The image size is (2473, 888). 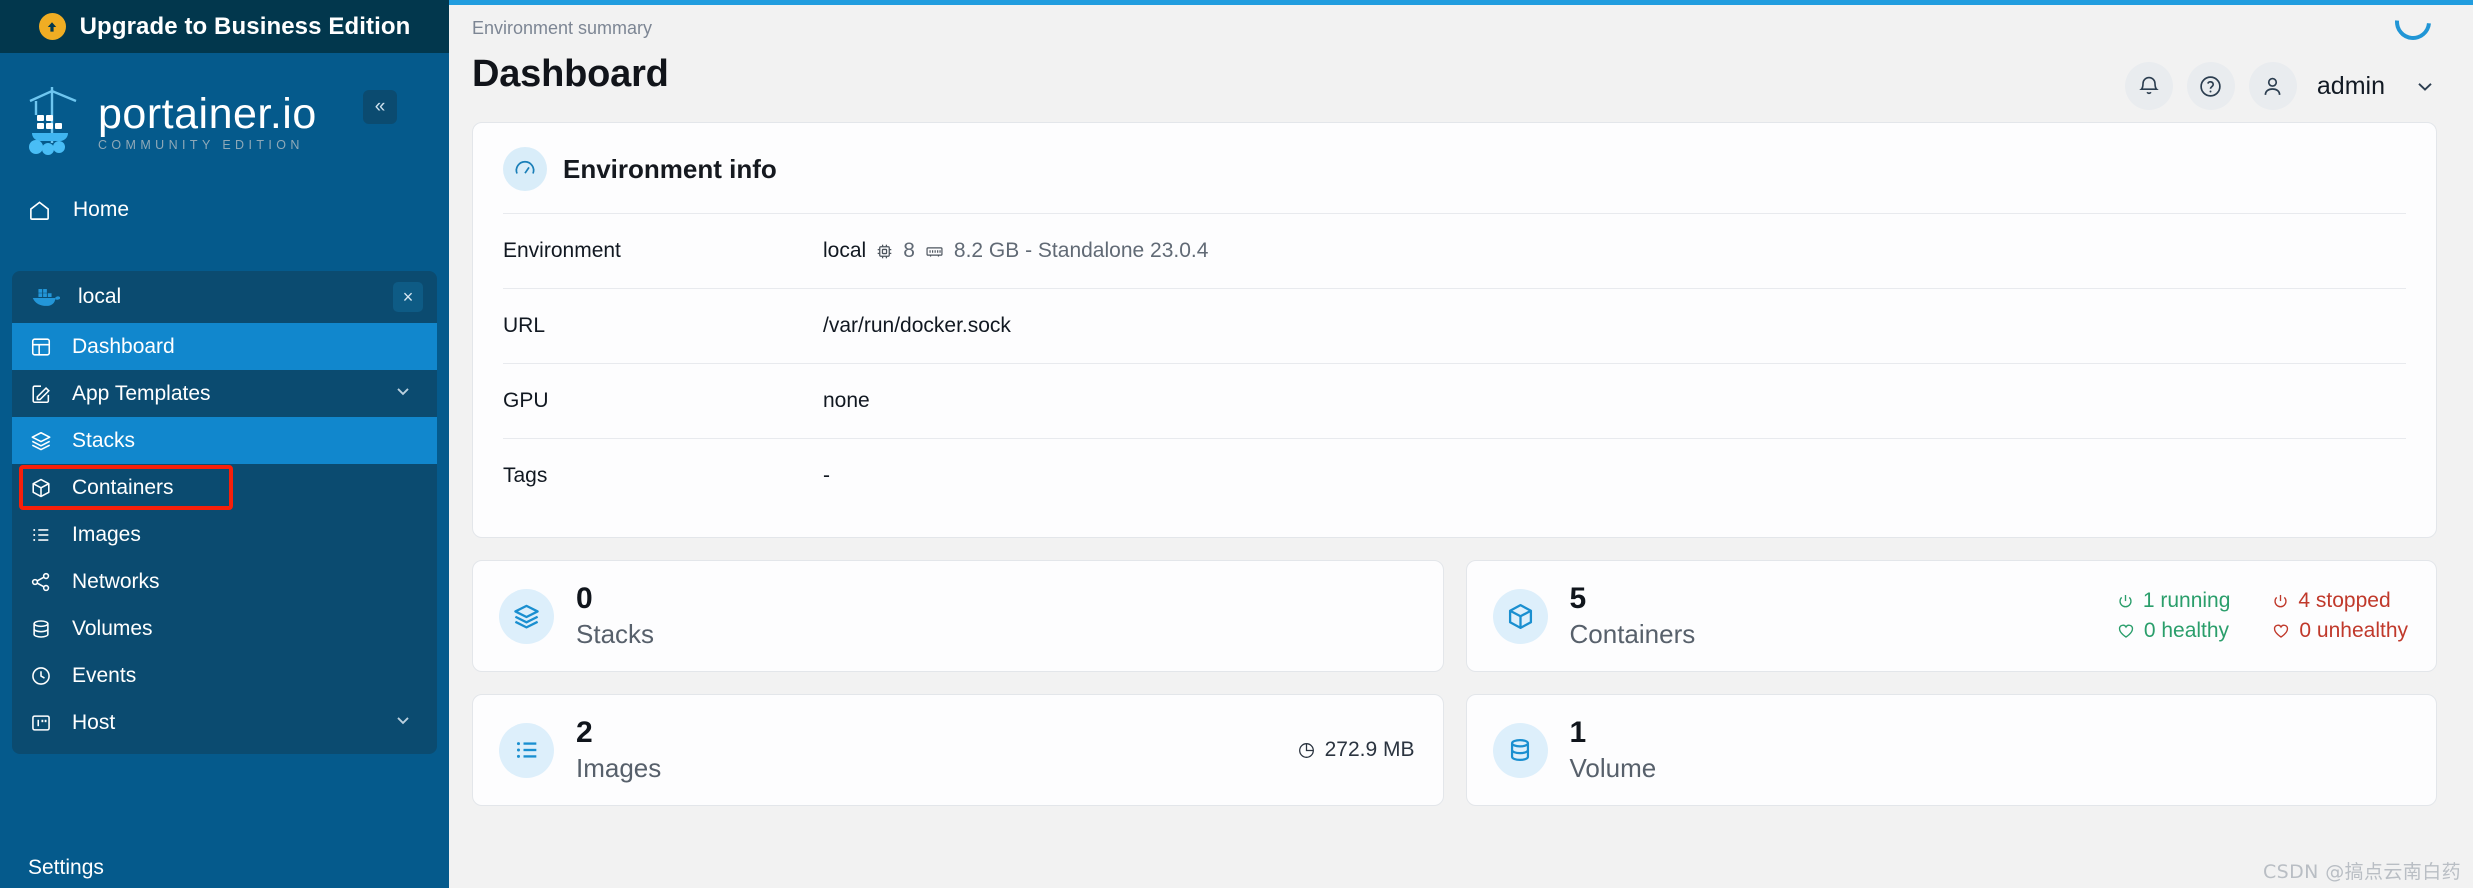 What do you see at coordinates (524, 325) in the screenshot?
I see `info-label-url: URL` at bounding box center [524, 325].